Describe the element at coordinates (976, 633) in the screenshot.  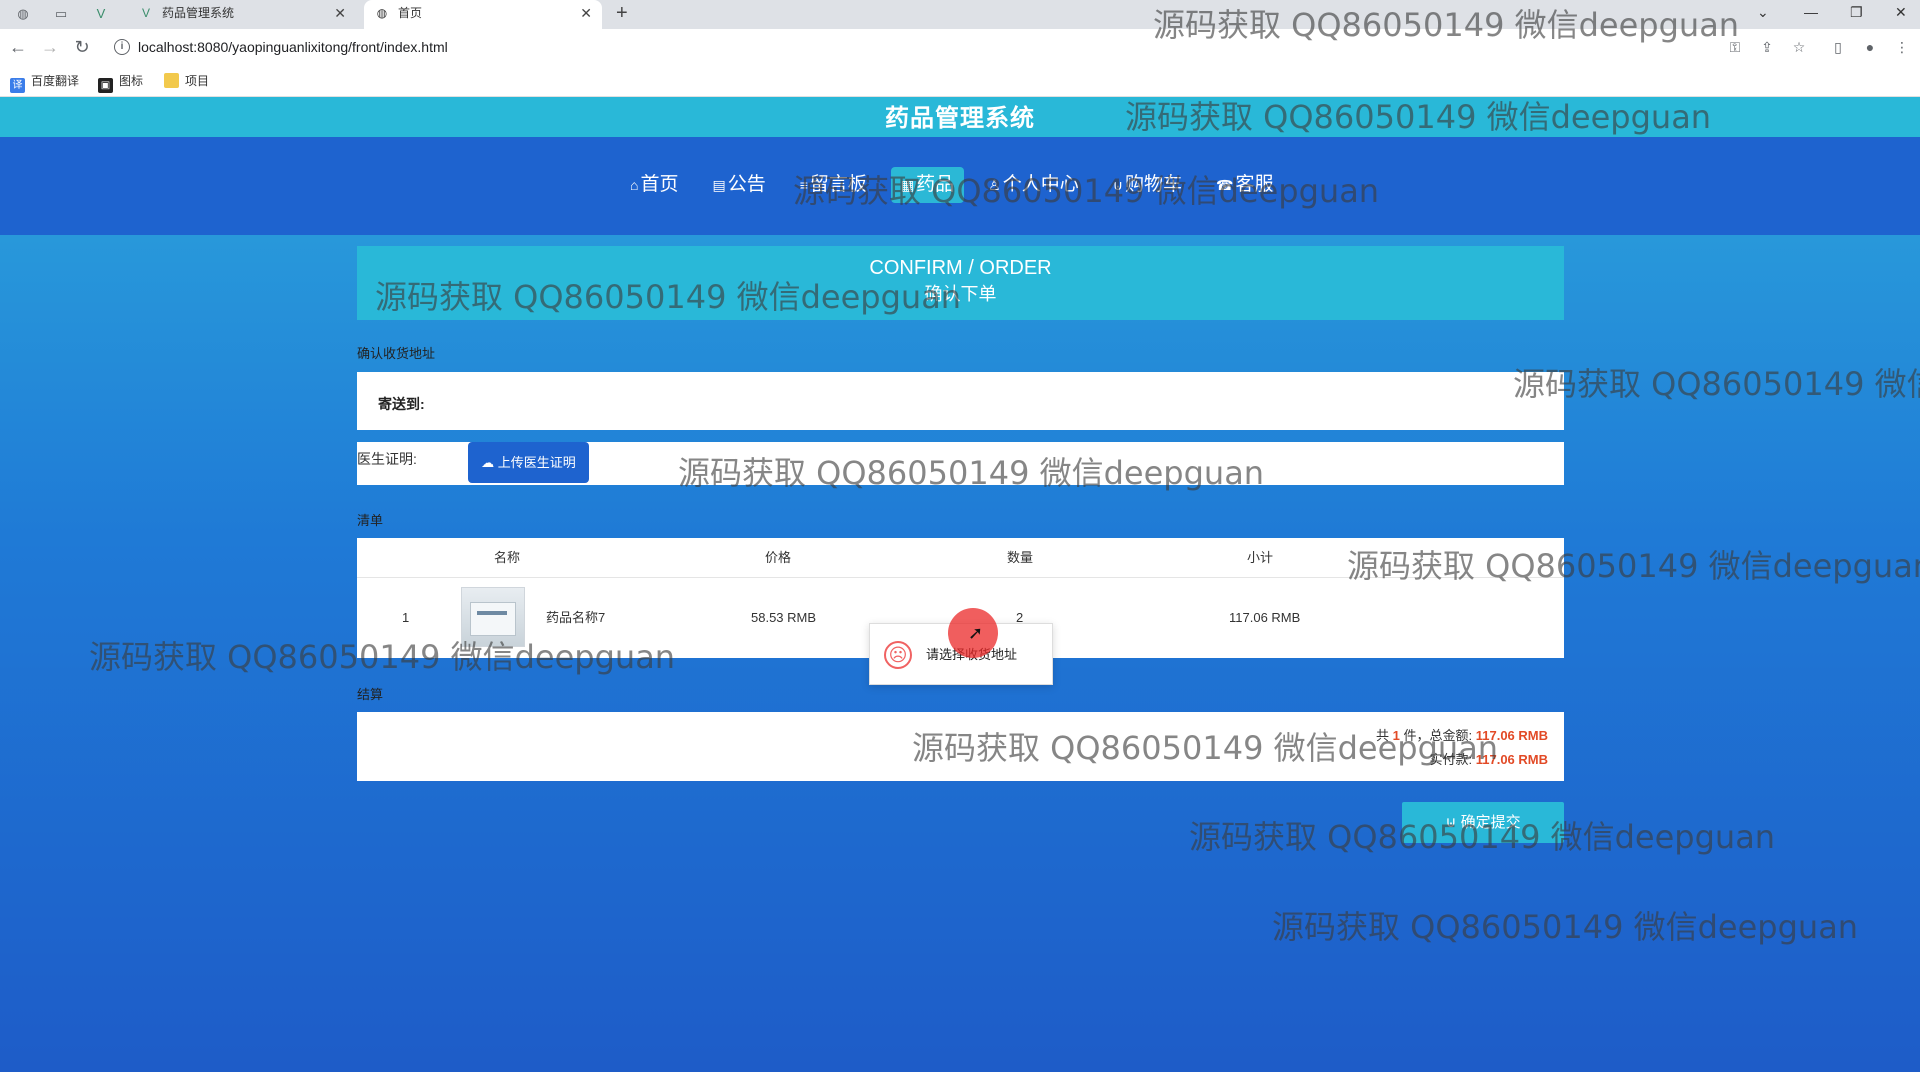
I see `mouse-cursor-icon: ➚` at that location.